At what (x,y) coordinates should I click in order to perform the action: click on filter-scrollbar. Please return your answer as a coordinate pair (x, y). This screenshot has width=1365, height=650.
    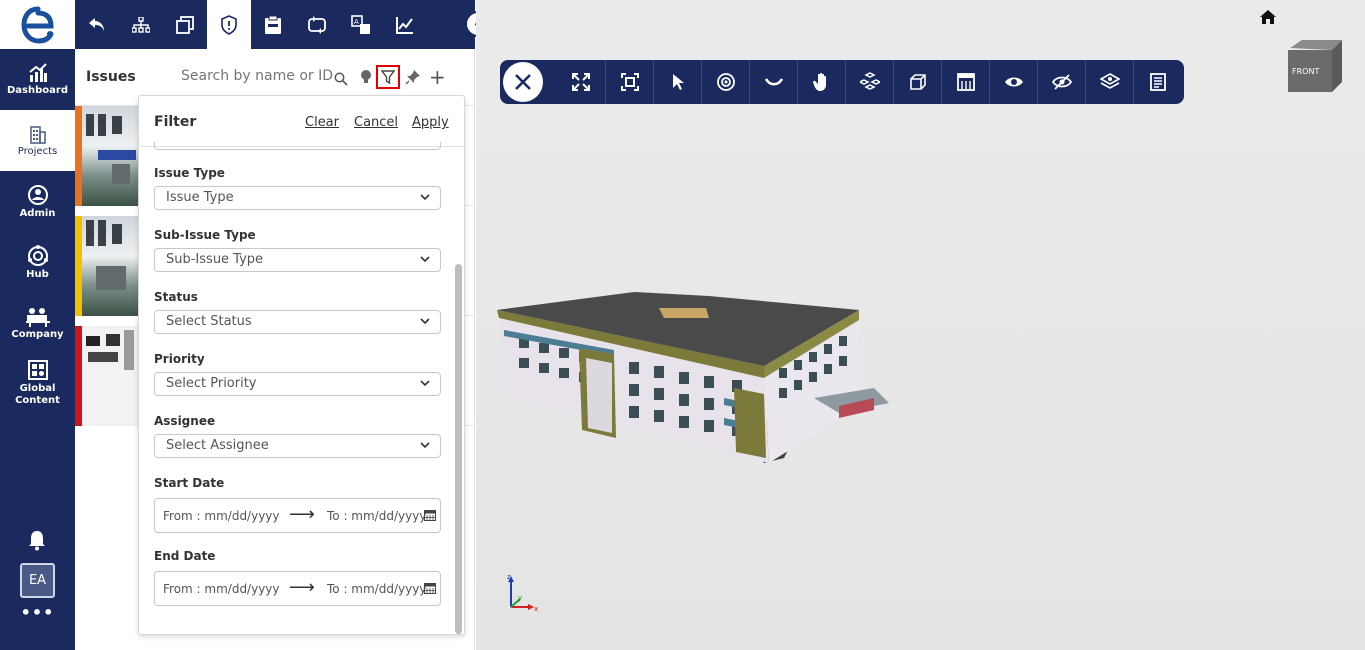
    Looking at the image, I should click on (458, 449).